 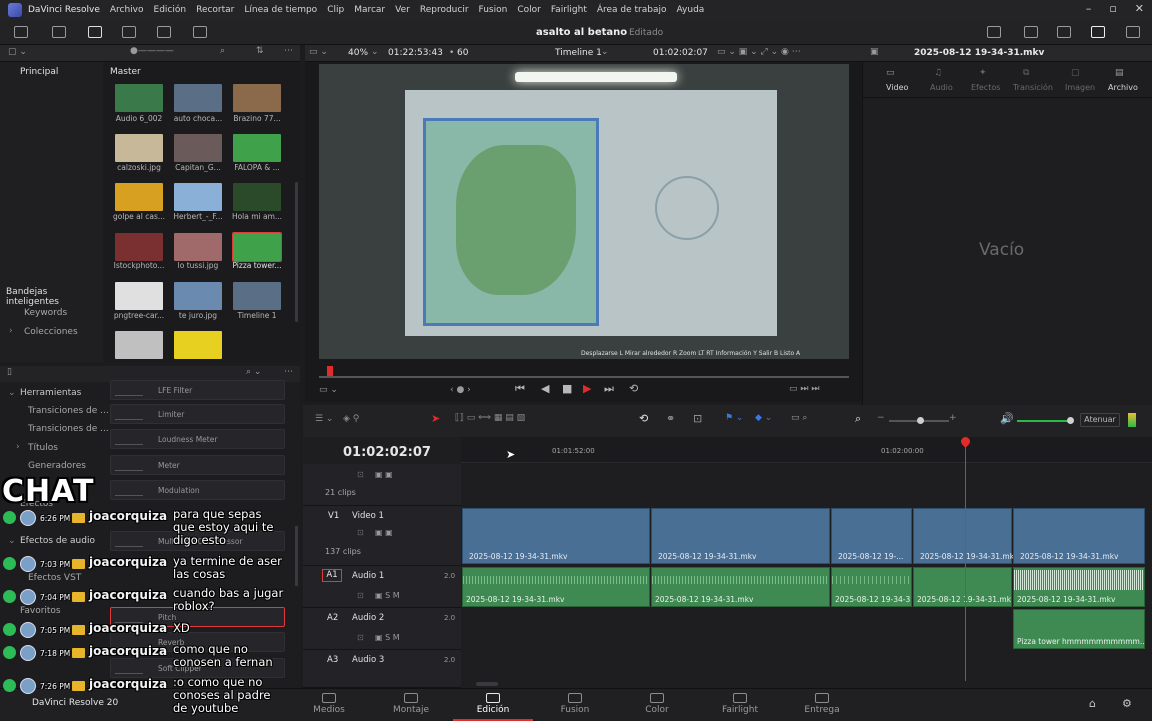 I want to click on play-icon: ▶, so click(x=587, y=388).